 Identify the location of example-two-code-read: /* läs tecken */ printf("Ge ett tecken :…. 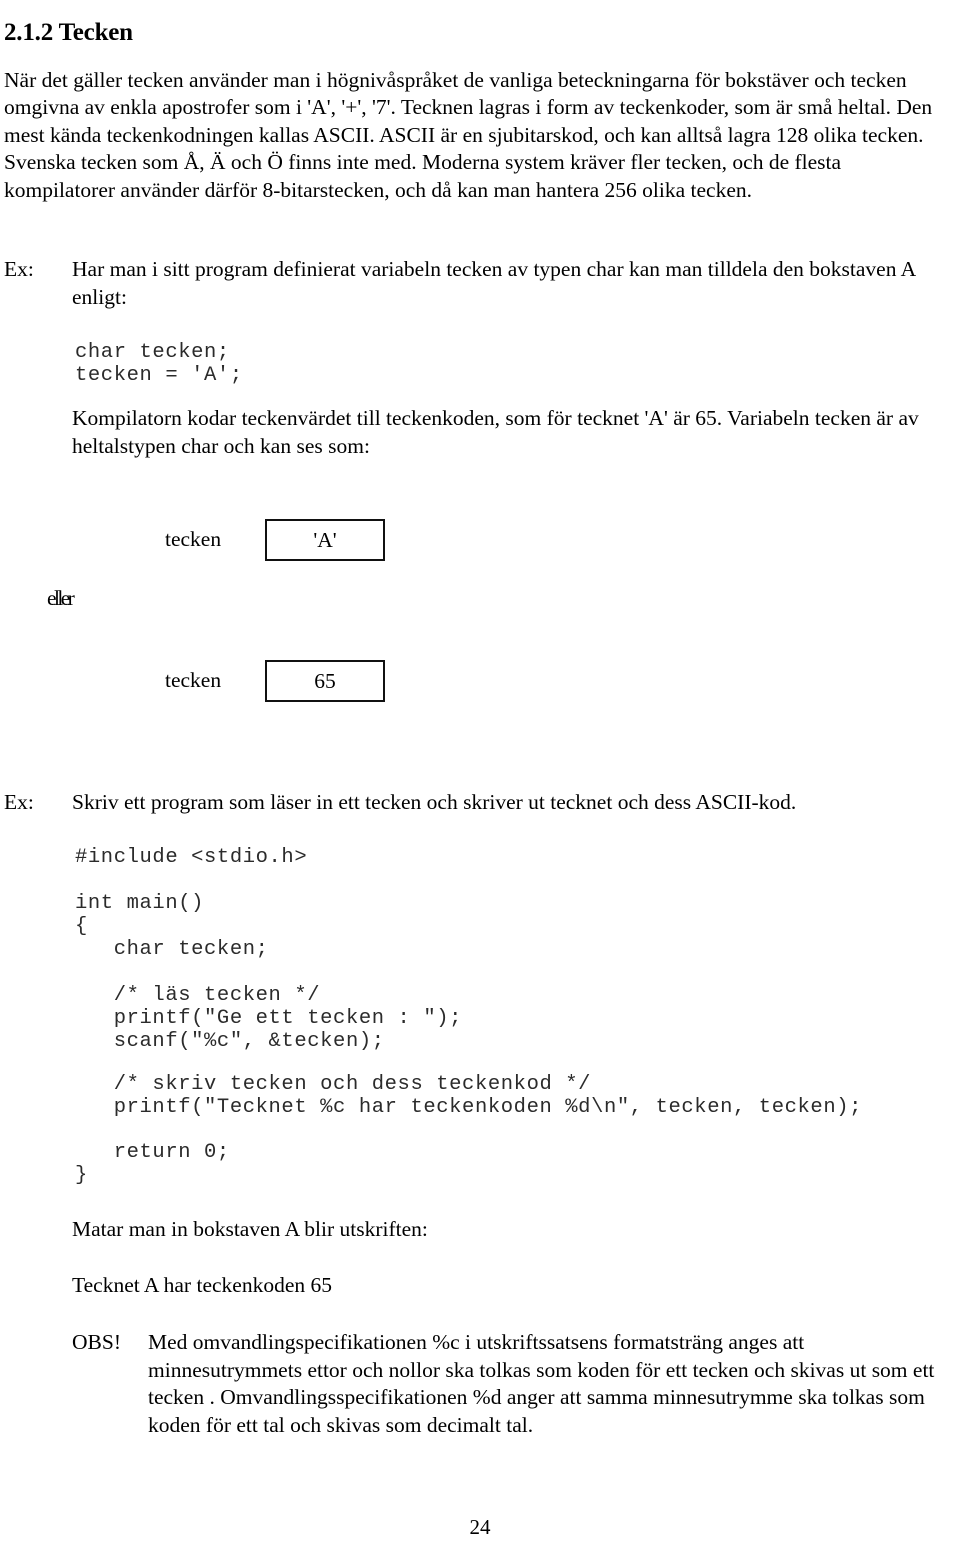
(288, 1018).